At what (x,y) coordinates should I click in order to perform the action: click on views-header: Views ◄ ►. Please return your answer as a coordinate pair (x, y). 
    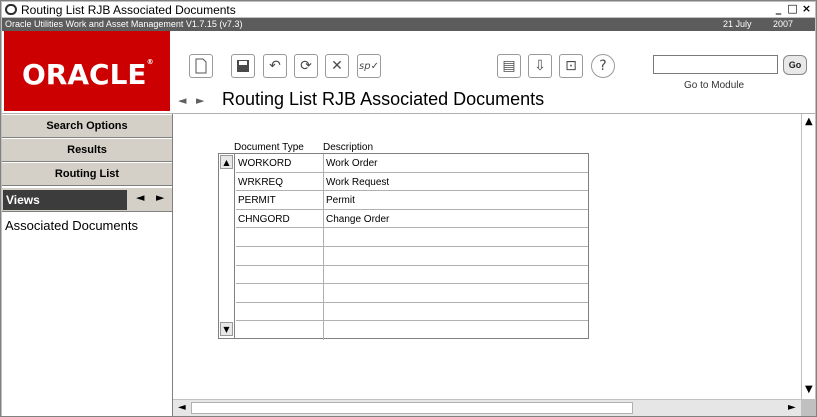
    Looking at the image, I should click on (87, 200).